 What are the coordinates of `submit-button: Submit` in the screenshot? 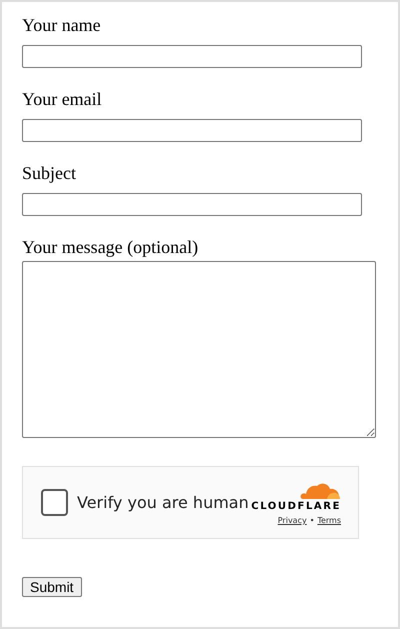 It's located at (52, 587).